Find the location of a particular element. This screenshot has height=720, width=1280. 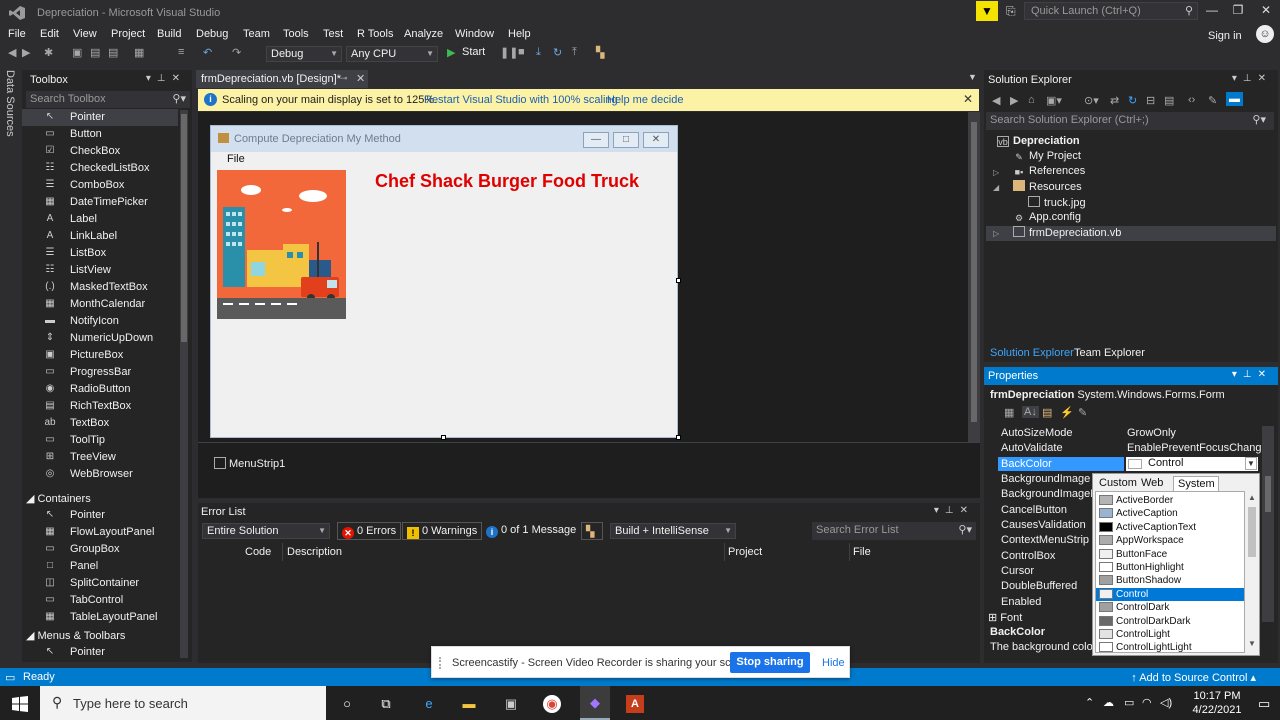

toolbox-item-progressbar: ▭ ProgressBar is located at coordinates (100, 372).